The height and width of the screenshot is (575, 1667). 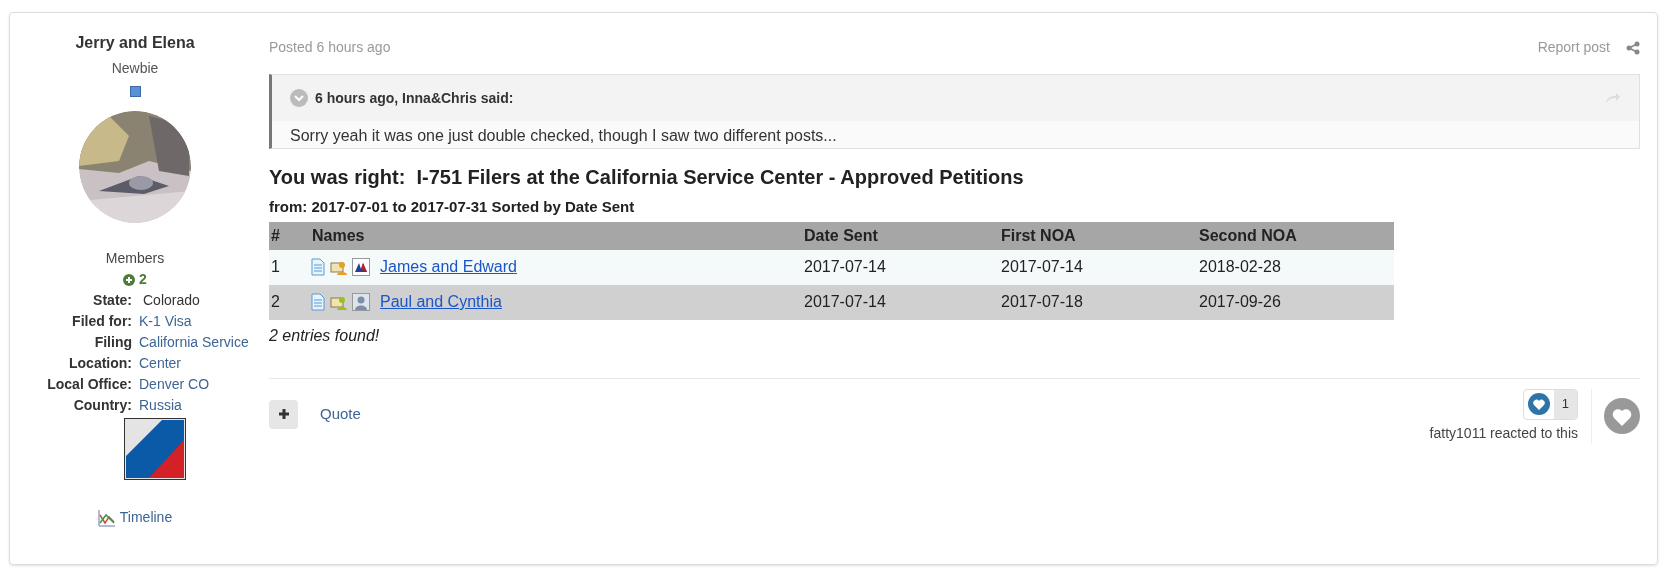 I want to click on table-cell-text: 1, so click(x=275, y=267).